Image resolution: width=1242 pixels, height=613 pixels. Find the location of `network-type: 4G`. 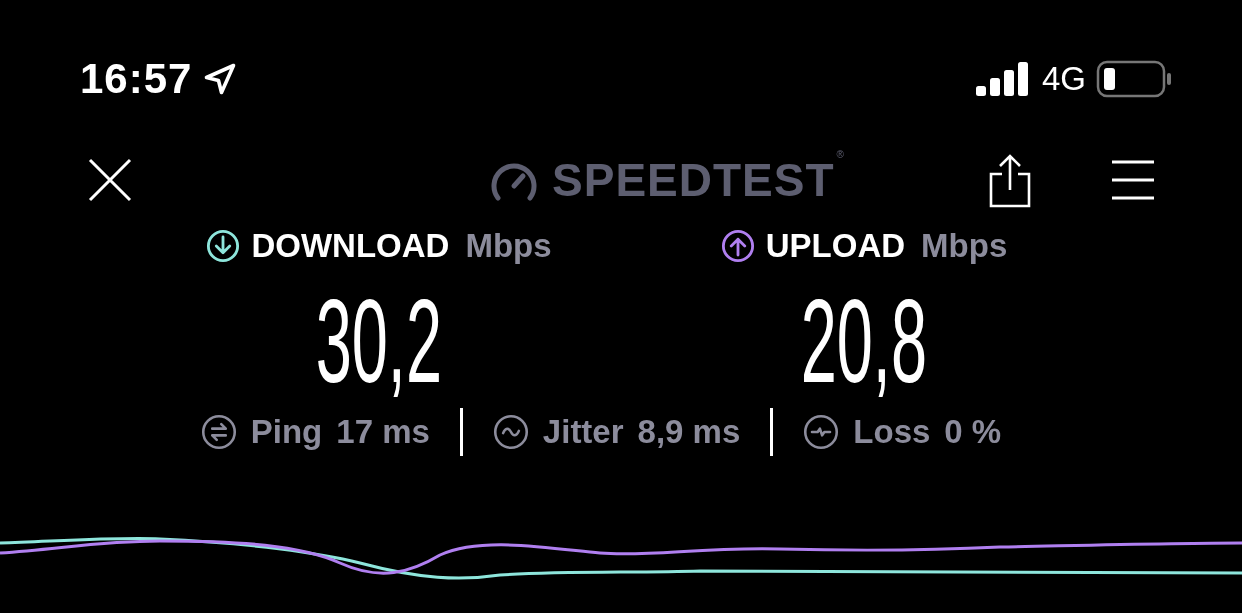

network-type: 4G is located at coordinates (1063, 79).